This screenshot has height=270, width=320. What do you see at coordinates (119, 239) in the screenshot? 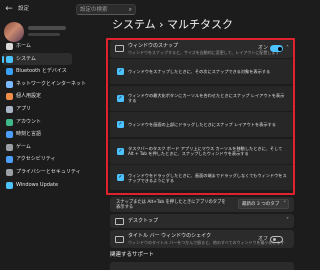
I see `window-shake-icon` at bounding box center [119, 239].